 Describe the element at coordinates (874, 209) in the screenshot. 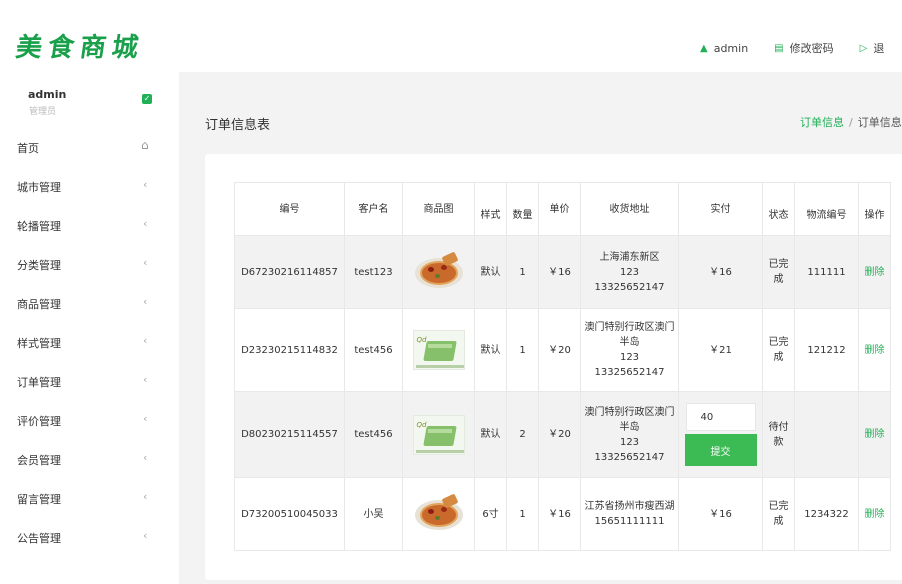

I see `column-header: 操作` at that location.